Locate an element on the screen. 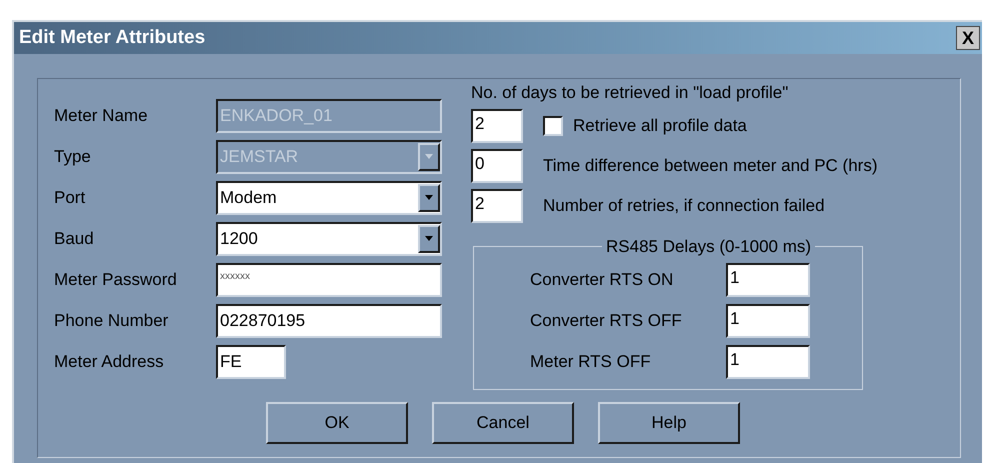 The height and width of the screenshot is (463, 984). section-heading: No. of days to be retrieved in "load profile" is located at coordinates (630, 93).